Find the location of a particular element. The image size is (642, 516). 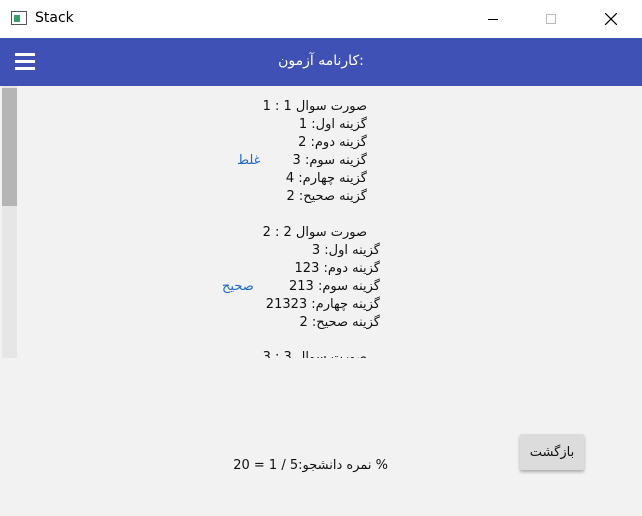

close-icon is located at coordinates (611, 19).